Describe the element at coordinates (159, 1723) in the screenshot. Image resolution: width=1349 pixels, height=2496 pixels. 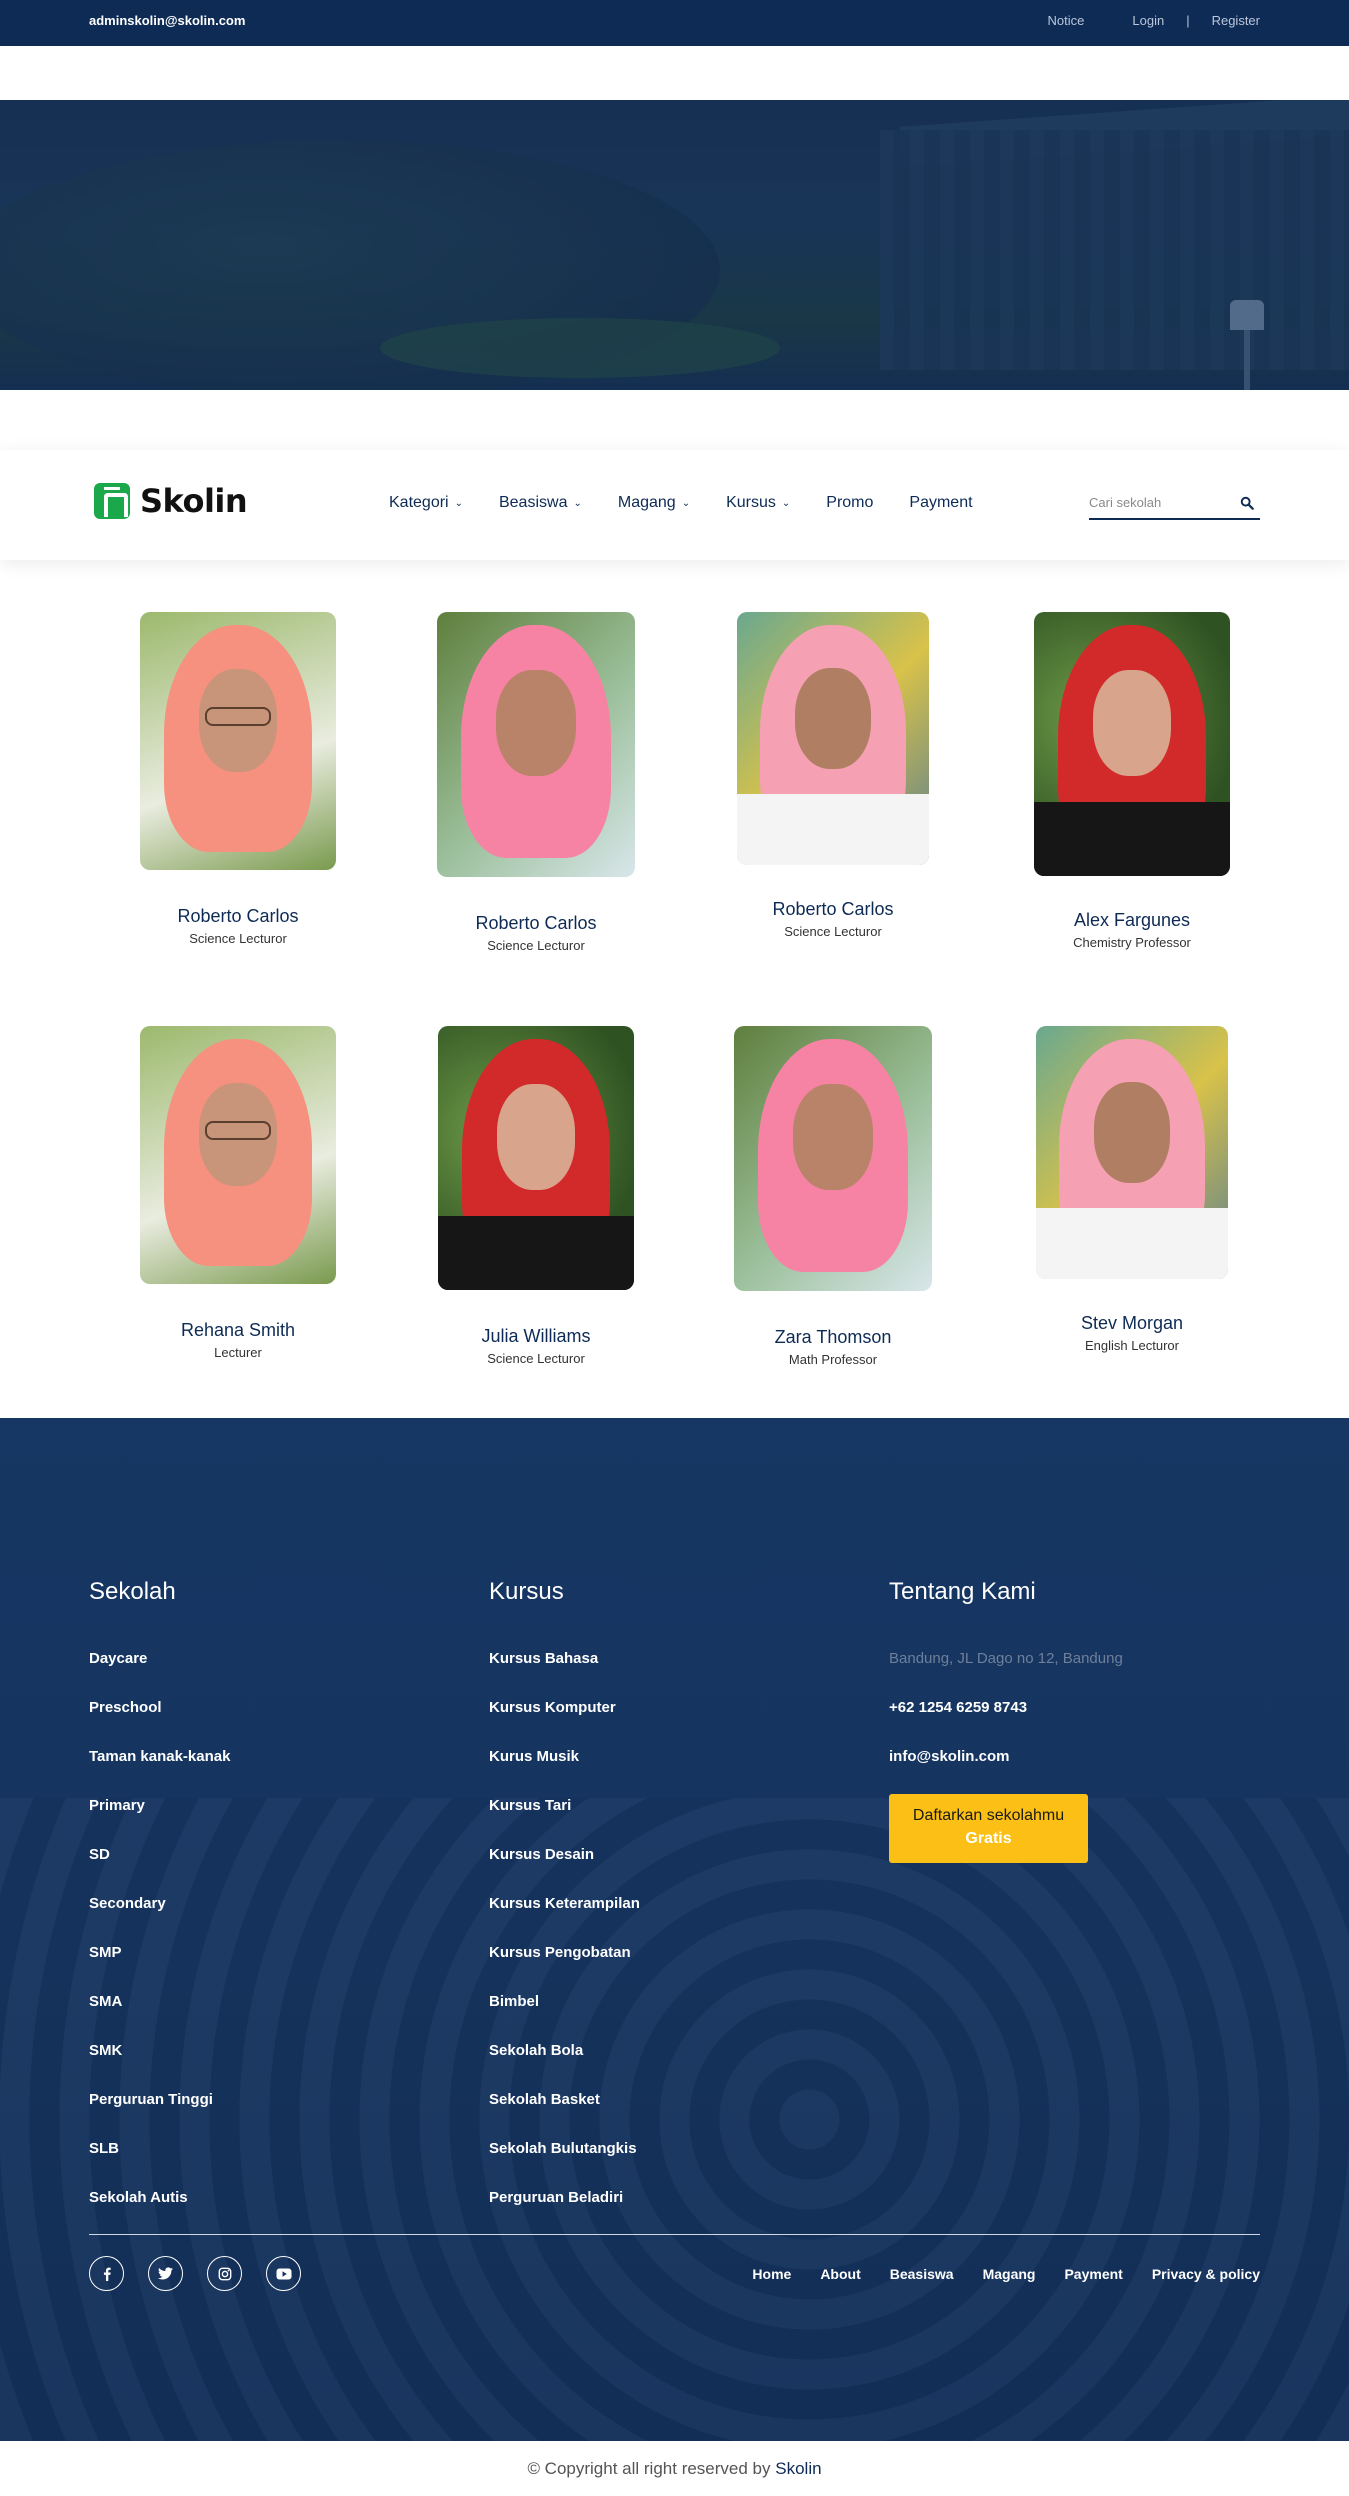
I see `footer-link: Preschool` at that location.